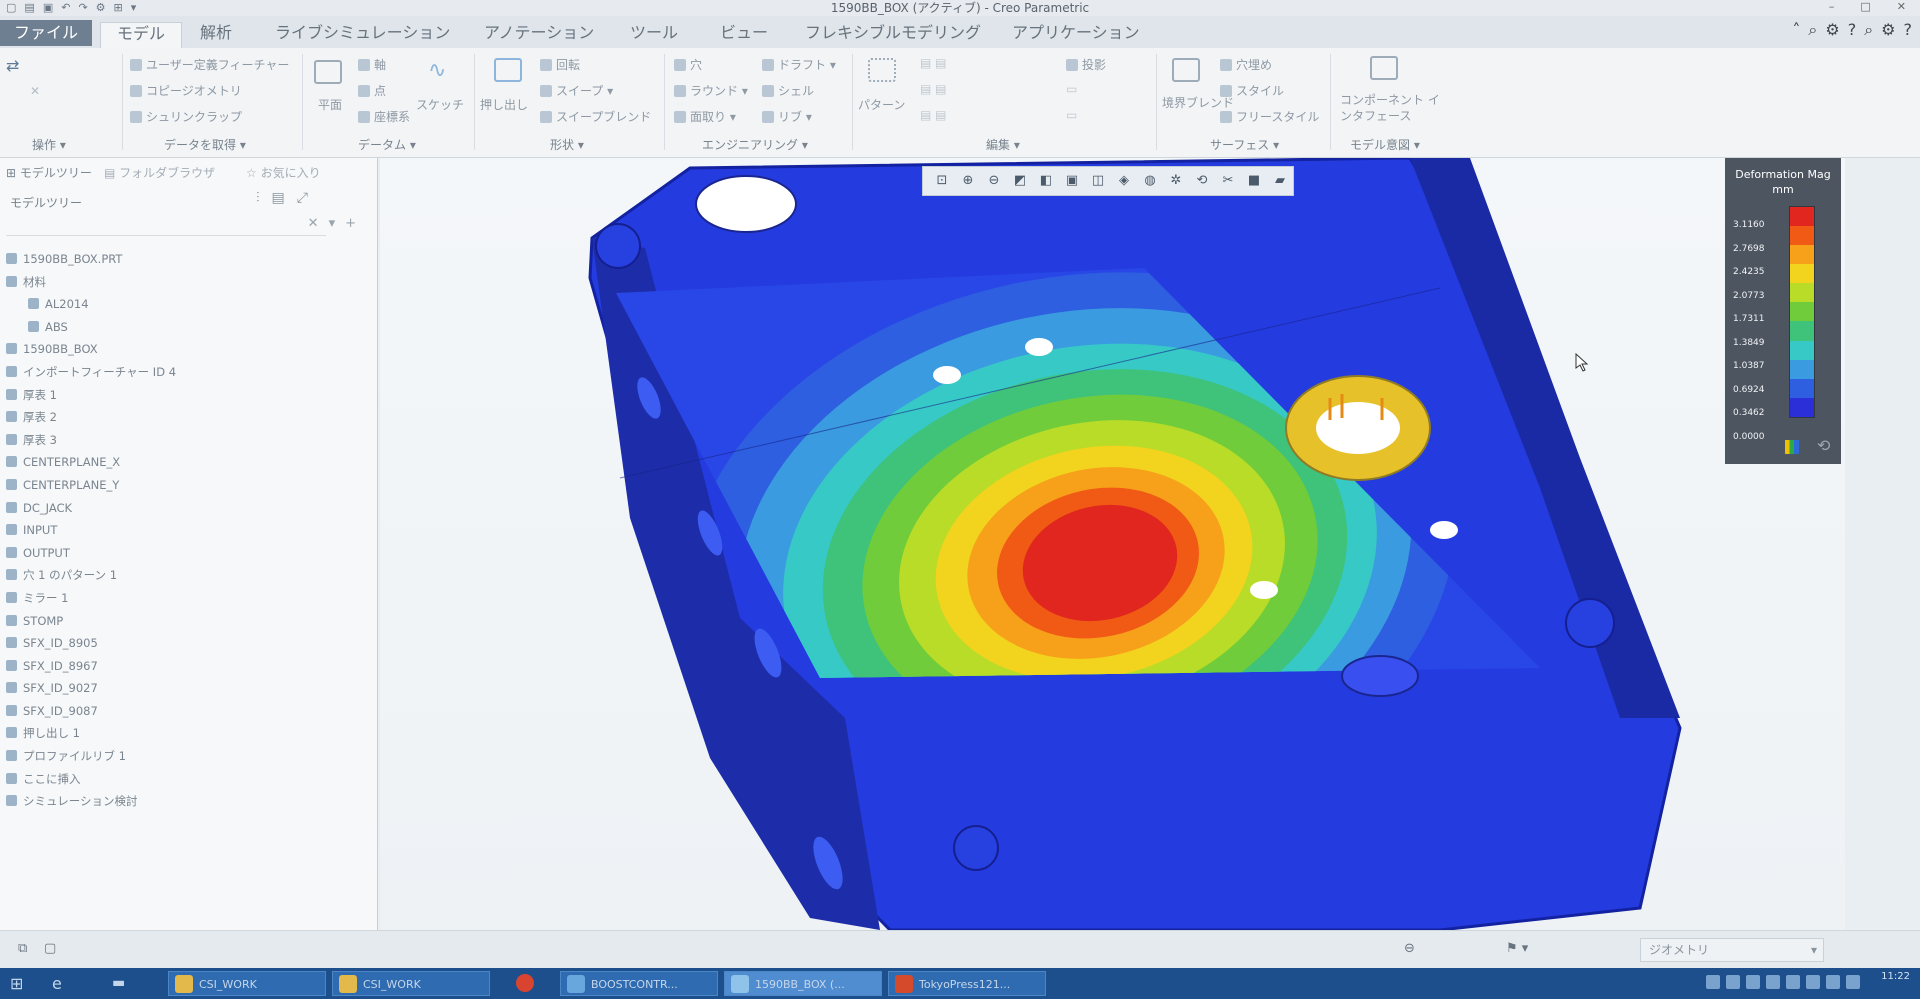 Image resolution: width=1920 pixels, height=999 pixels. What do you see at coordinates (189, 304) in the screenshot?
I see `tree-item: AL2014` at bounding box center [189, 304].